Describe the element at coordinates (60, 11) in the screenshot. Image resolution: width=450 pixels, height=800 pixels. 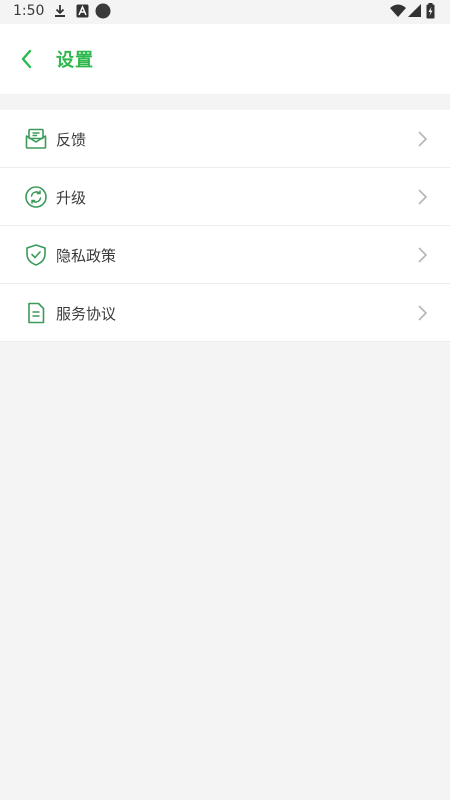
I see `download-icon` at that location.